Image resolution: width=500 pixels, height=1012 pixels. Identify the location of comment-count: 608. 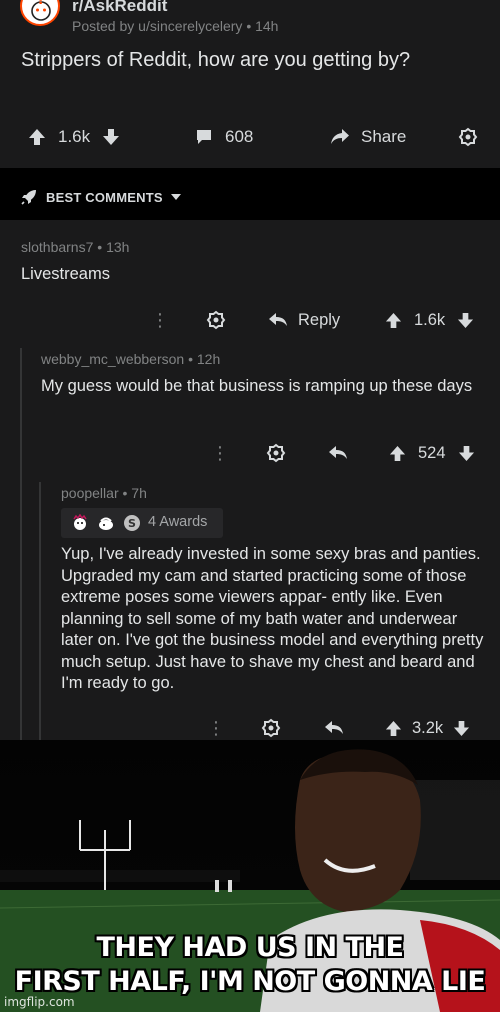
(239, 136).